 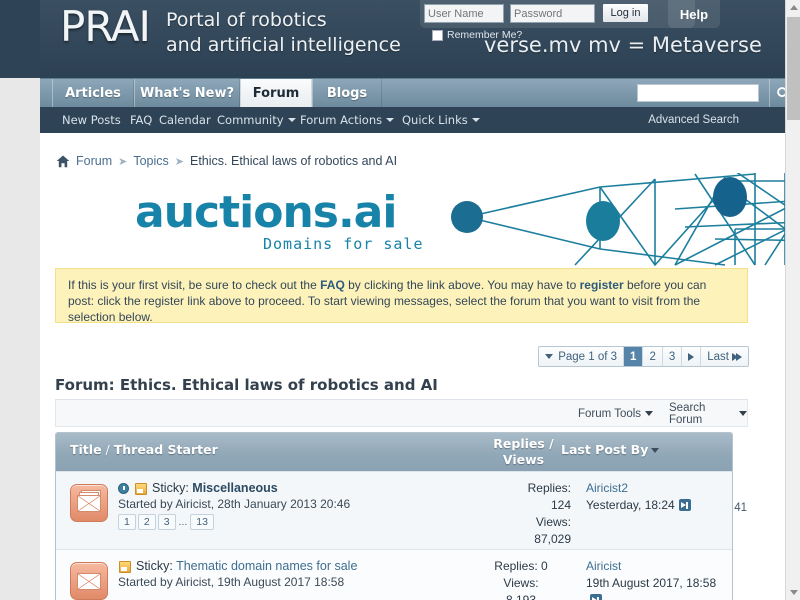 I want to click on main-navigation: Articles What's New? Forum Blogs, so click(x=415, y=93).